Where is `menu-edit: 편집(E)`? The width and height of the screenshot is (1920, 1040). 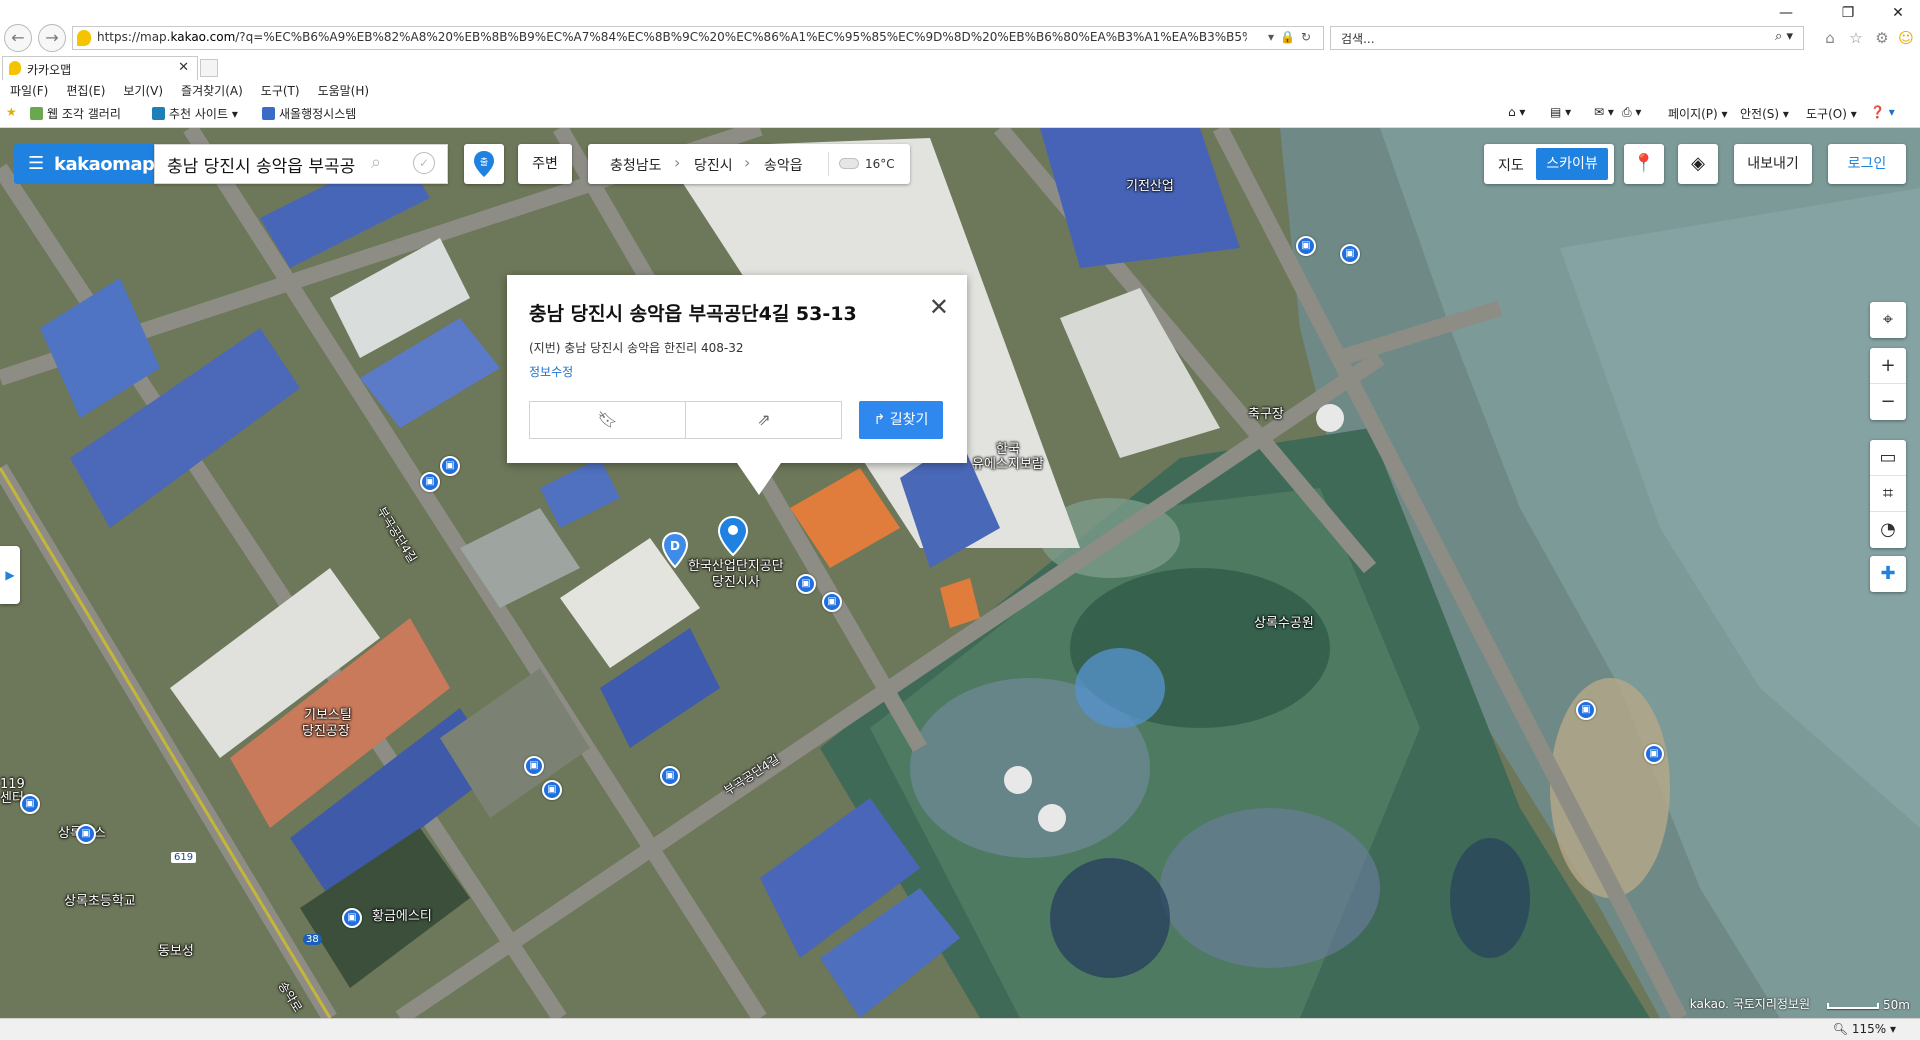 menu-edit: 편집(E) is located at coordinates (85, 91).